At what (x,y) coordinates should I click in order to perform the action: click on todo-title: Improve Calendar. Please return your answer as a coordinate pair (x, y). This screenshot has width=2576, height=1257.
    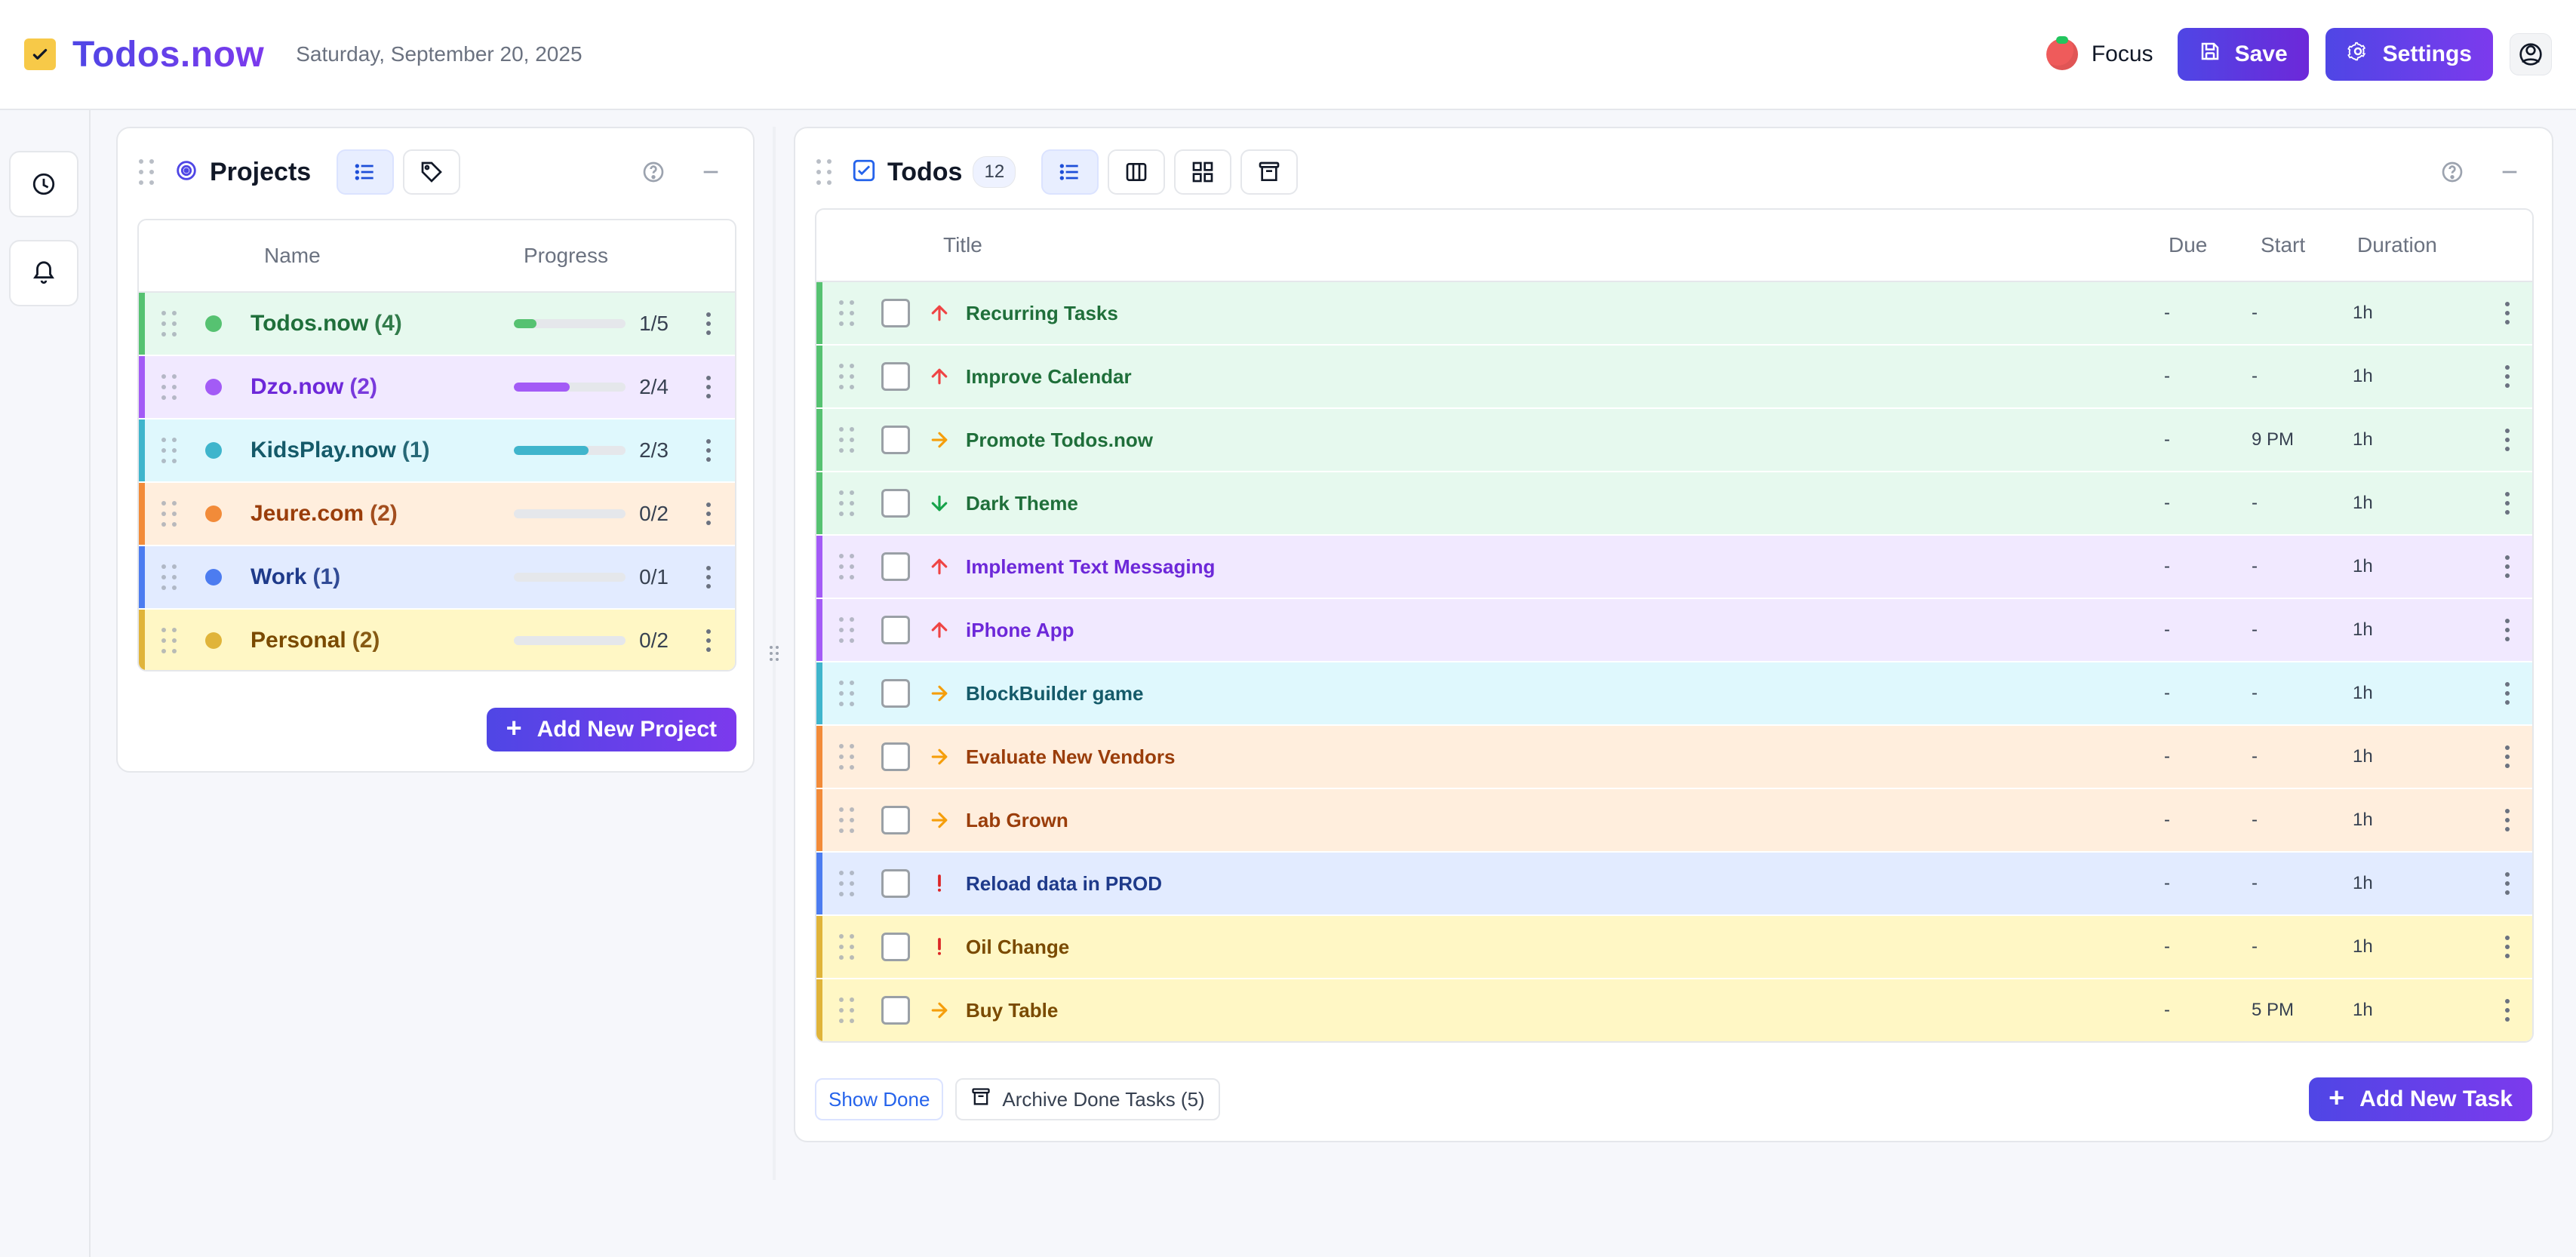
    Looking at the image, I should click on (1049, 377).